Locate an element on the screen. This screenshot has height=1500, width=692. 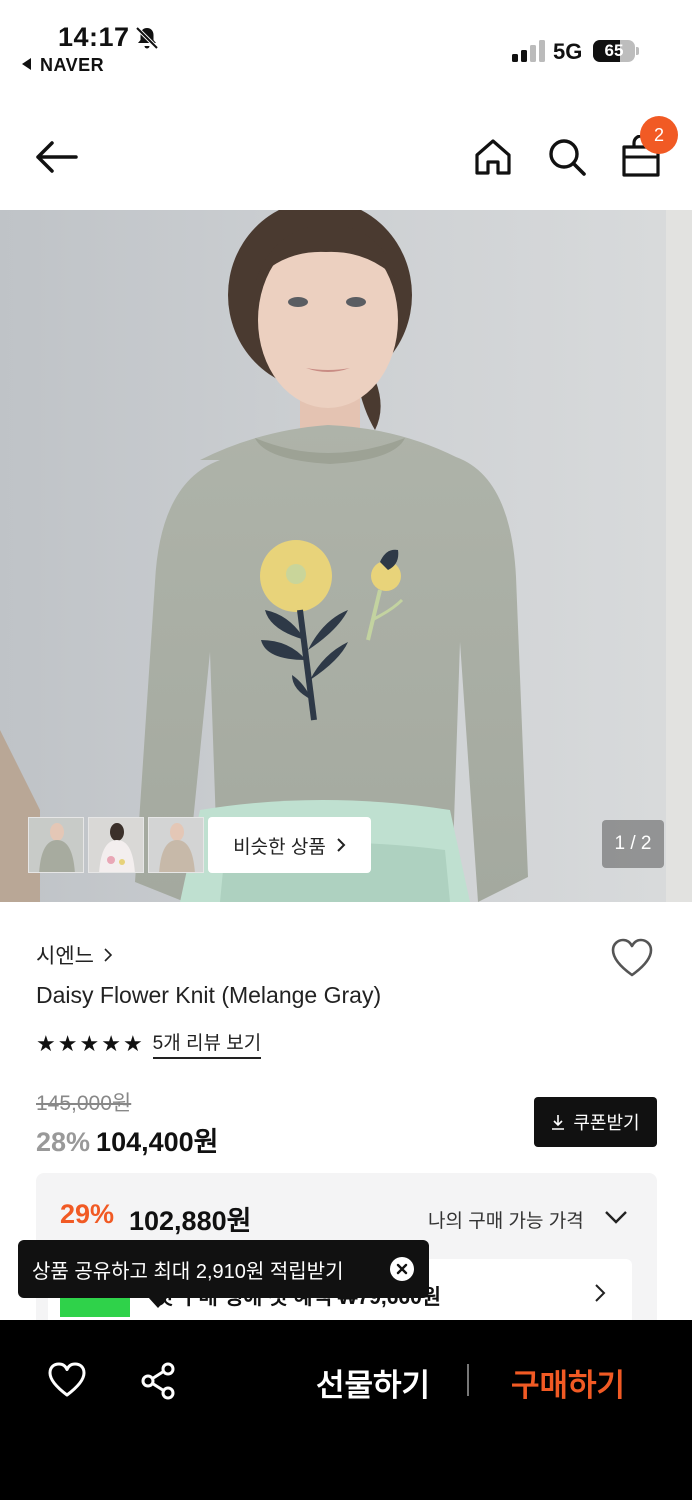
back-to-app-link: NAVER is located at coordinates (63, 65).